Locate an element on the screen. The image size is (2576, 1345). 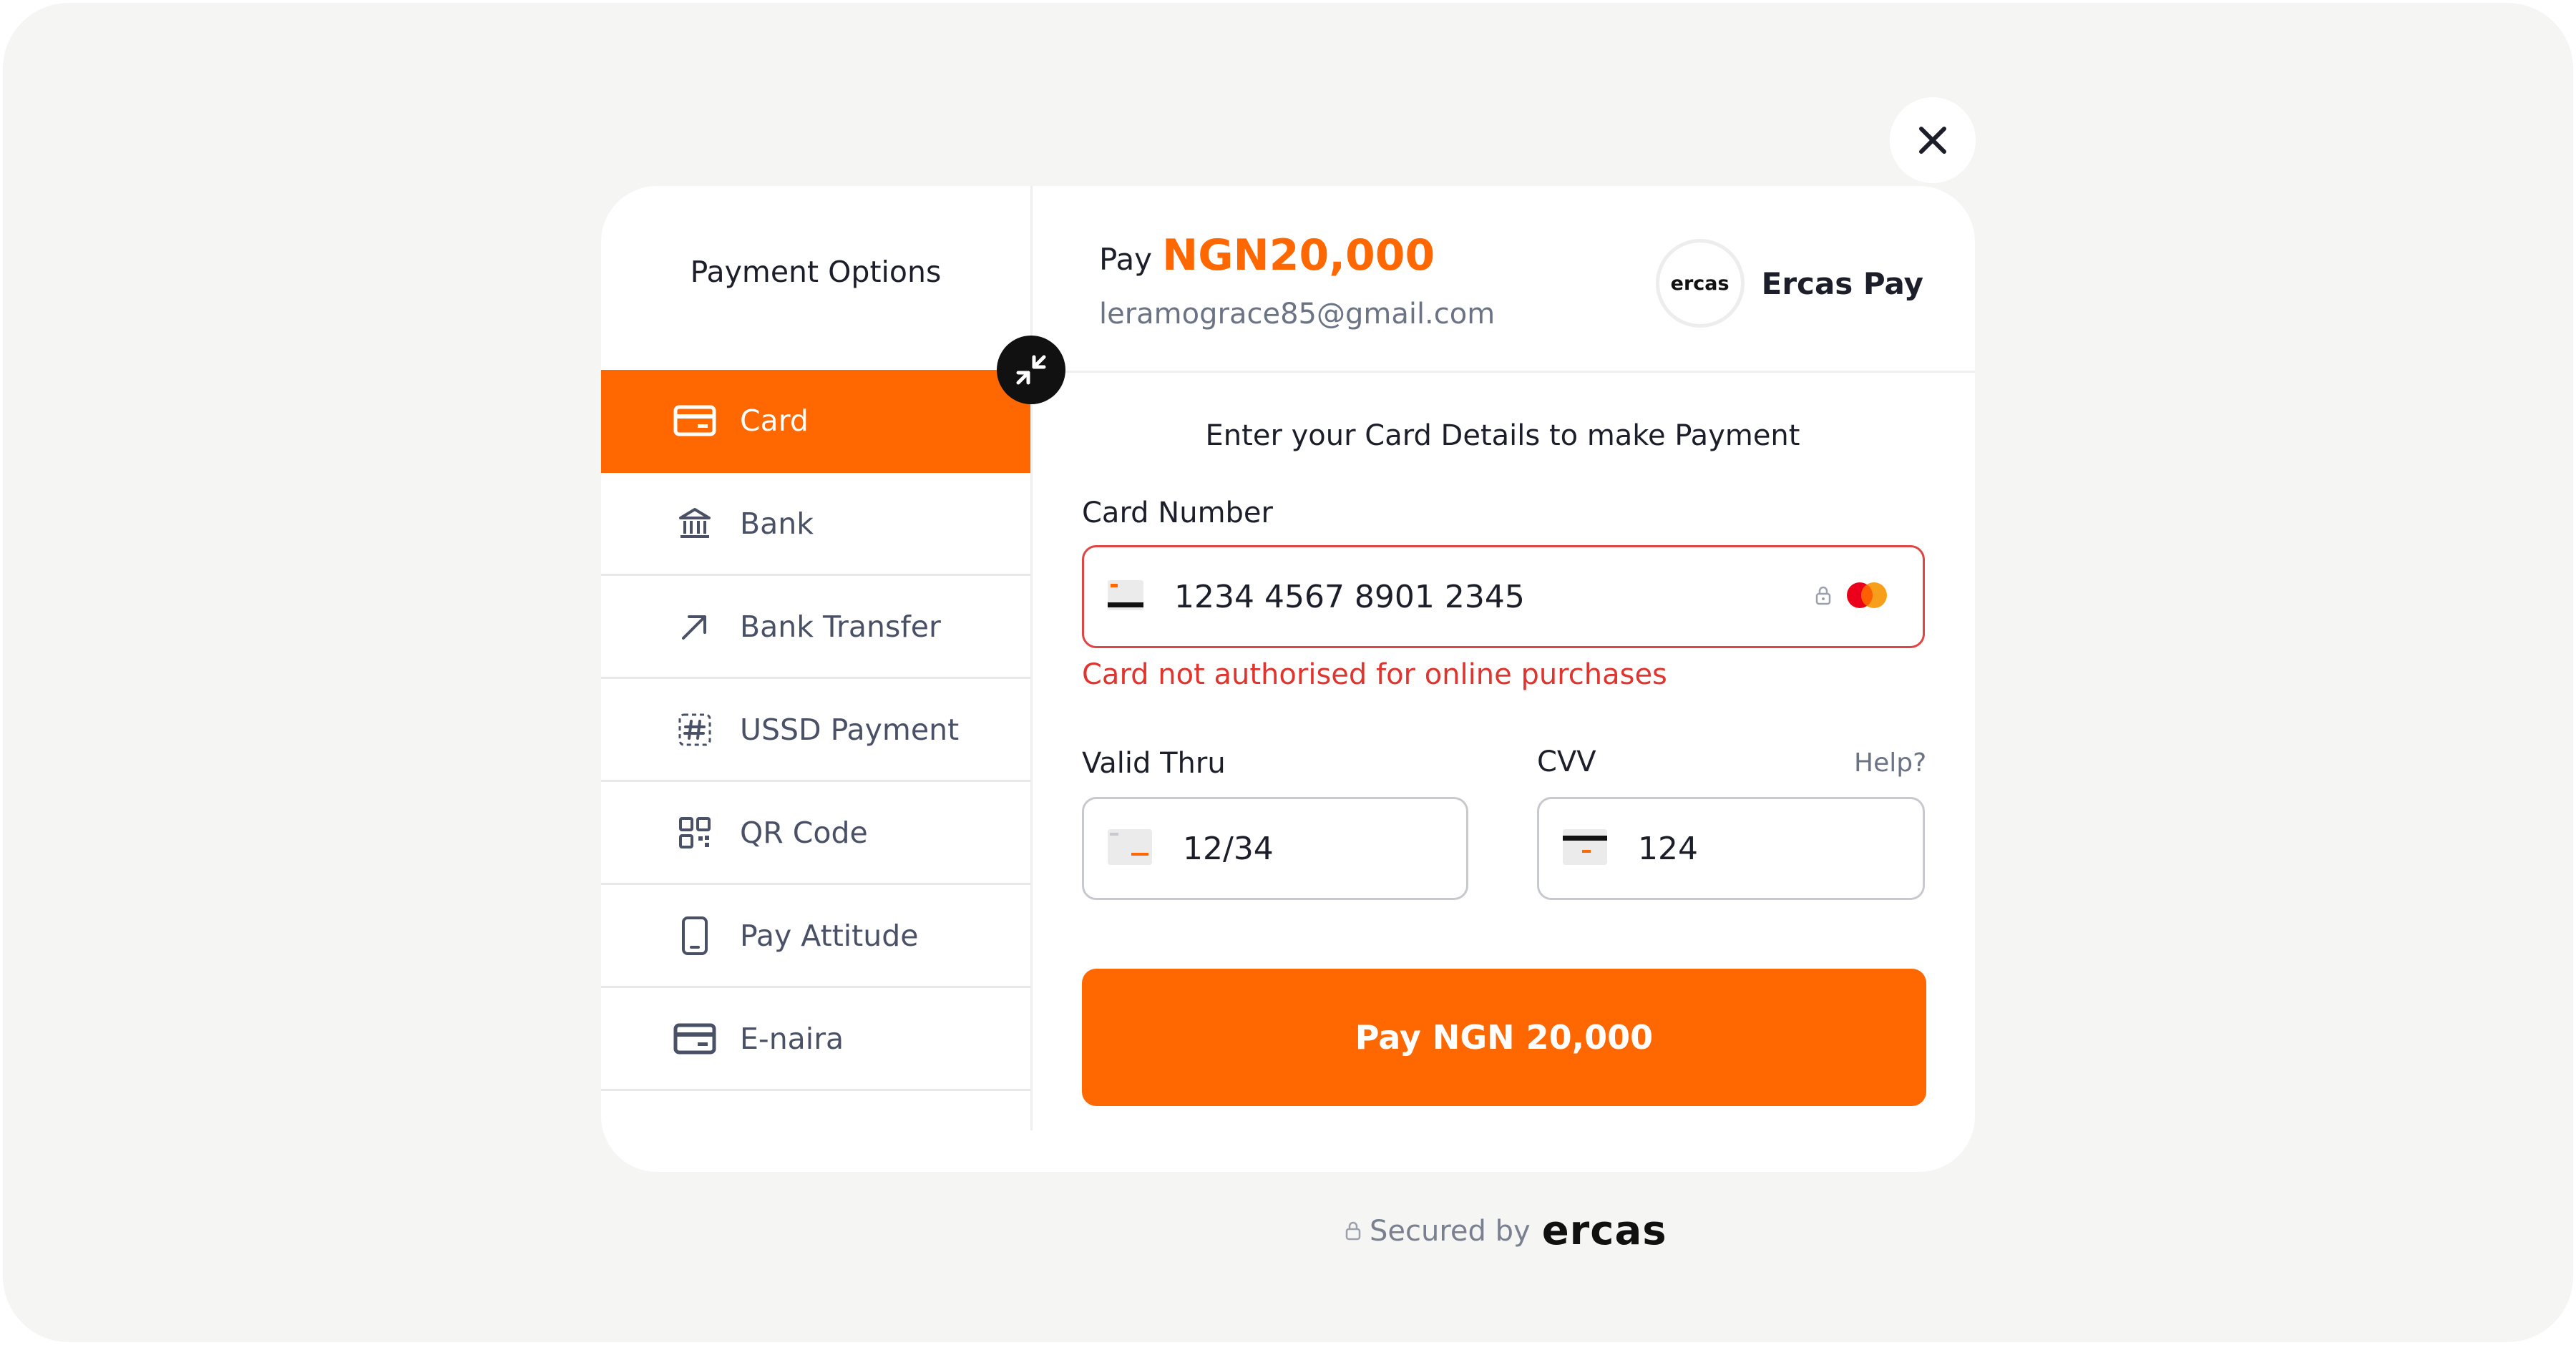
valid-thru-input is located at coordinates (1379, 849).